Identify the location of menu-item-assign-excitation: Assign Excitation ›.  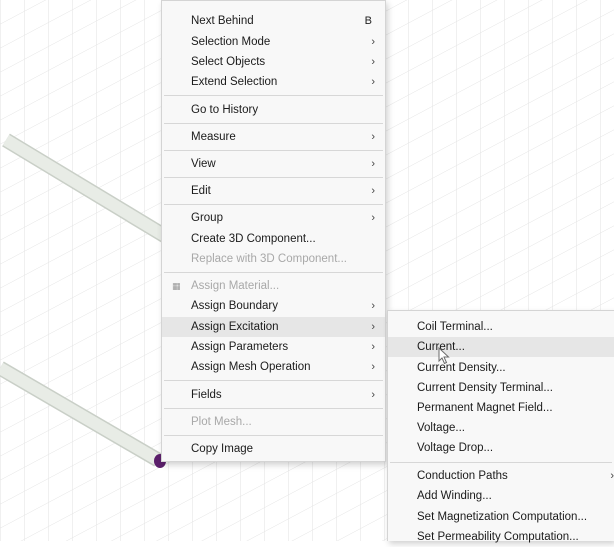
(273, 327).